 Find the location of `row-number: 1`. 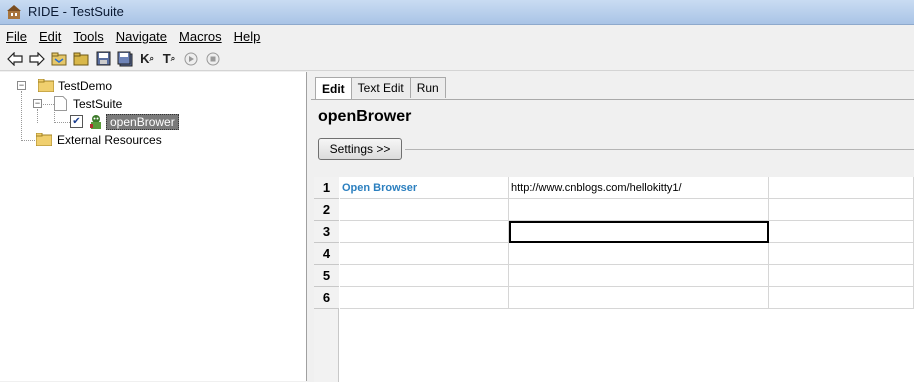

row-number: 1 is located at coordinates (326, 188).